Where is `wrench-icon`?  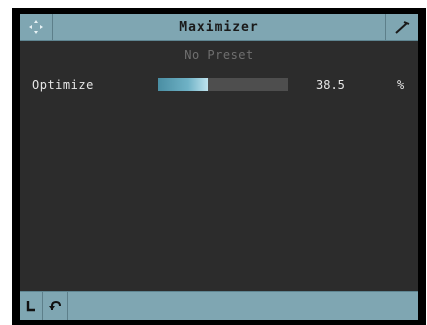 wrench-icon is located at coordinates (402, 27).